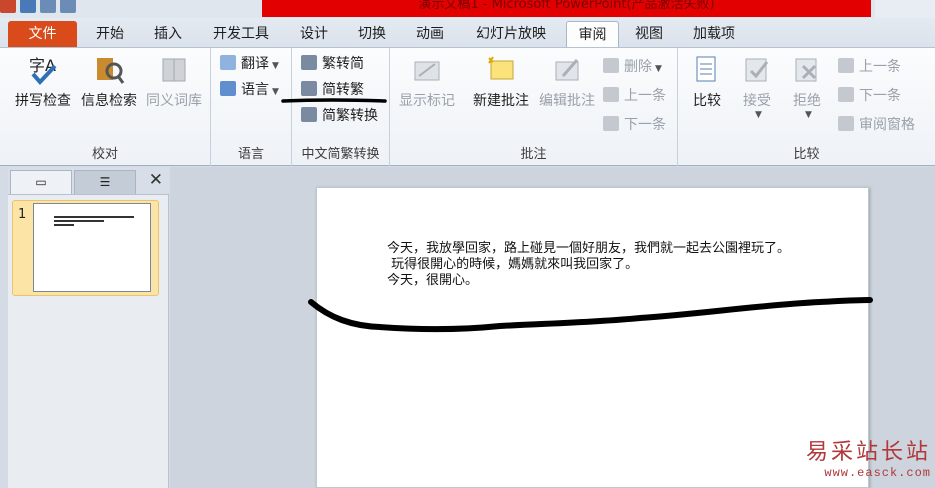 The height and width of the screenshot is (488, 935). I want to click on new-comment-label: 新建批注, so click(501, 101).